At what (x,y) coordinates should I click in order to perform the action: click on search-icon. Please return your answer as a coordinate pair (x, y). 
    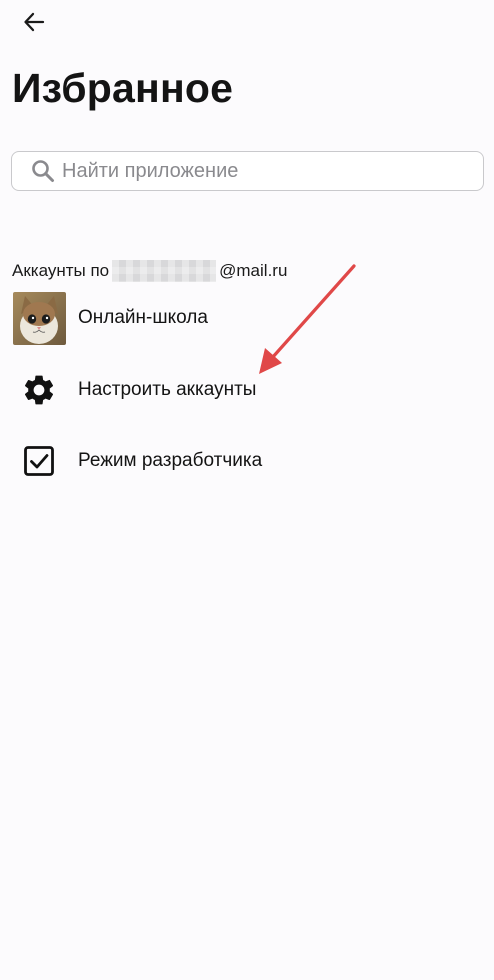
    Looking at the image, I should click on (43, 171).